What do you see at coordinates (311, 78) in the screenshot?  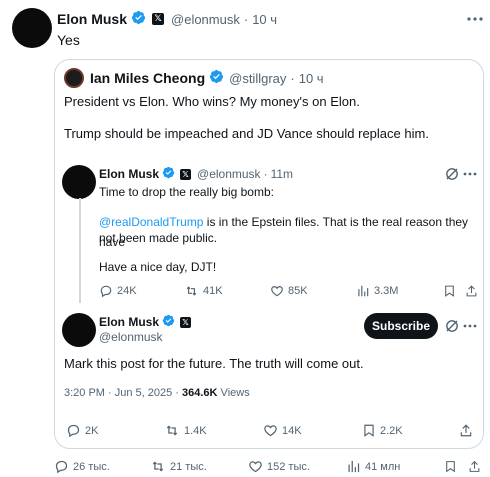 I see `quoted-time: 10 ч` at bounding box center [311, 78].